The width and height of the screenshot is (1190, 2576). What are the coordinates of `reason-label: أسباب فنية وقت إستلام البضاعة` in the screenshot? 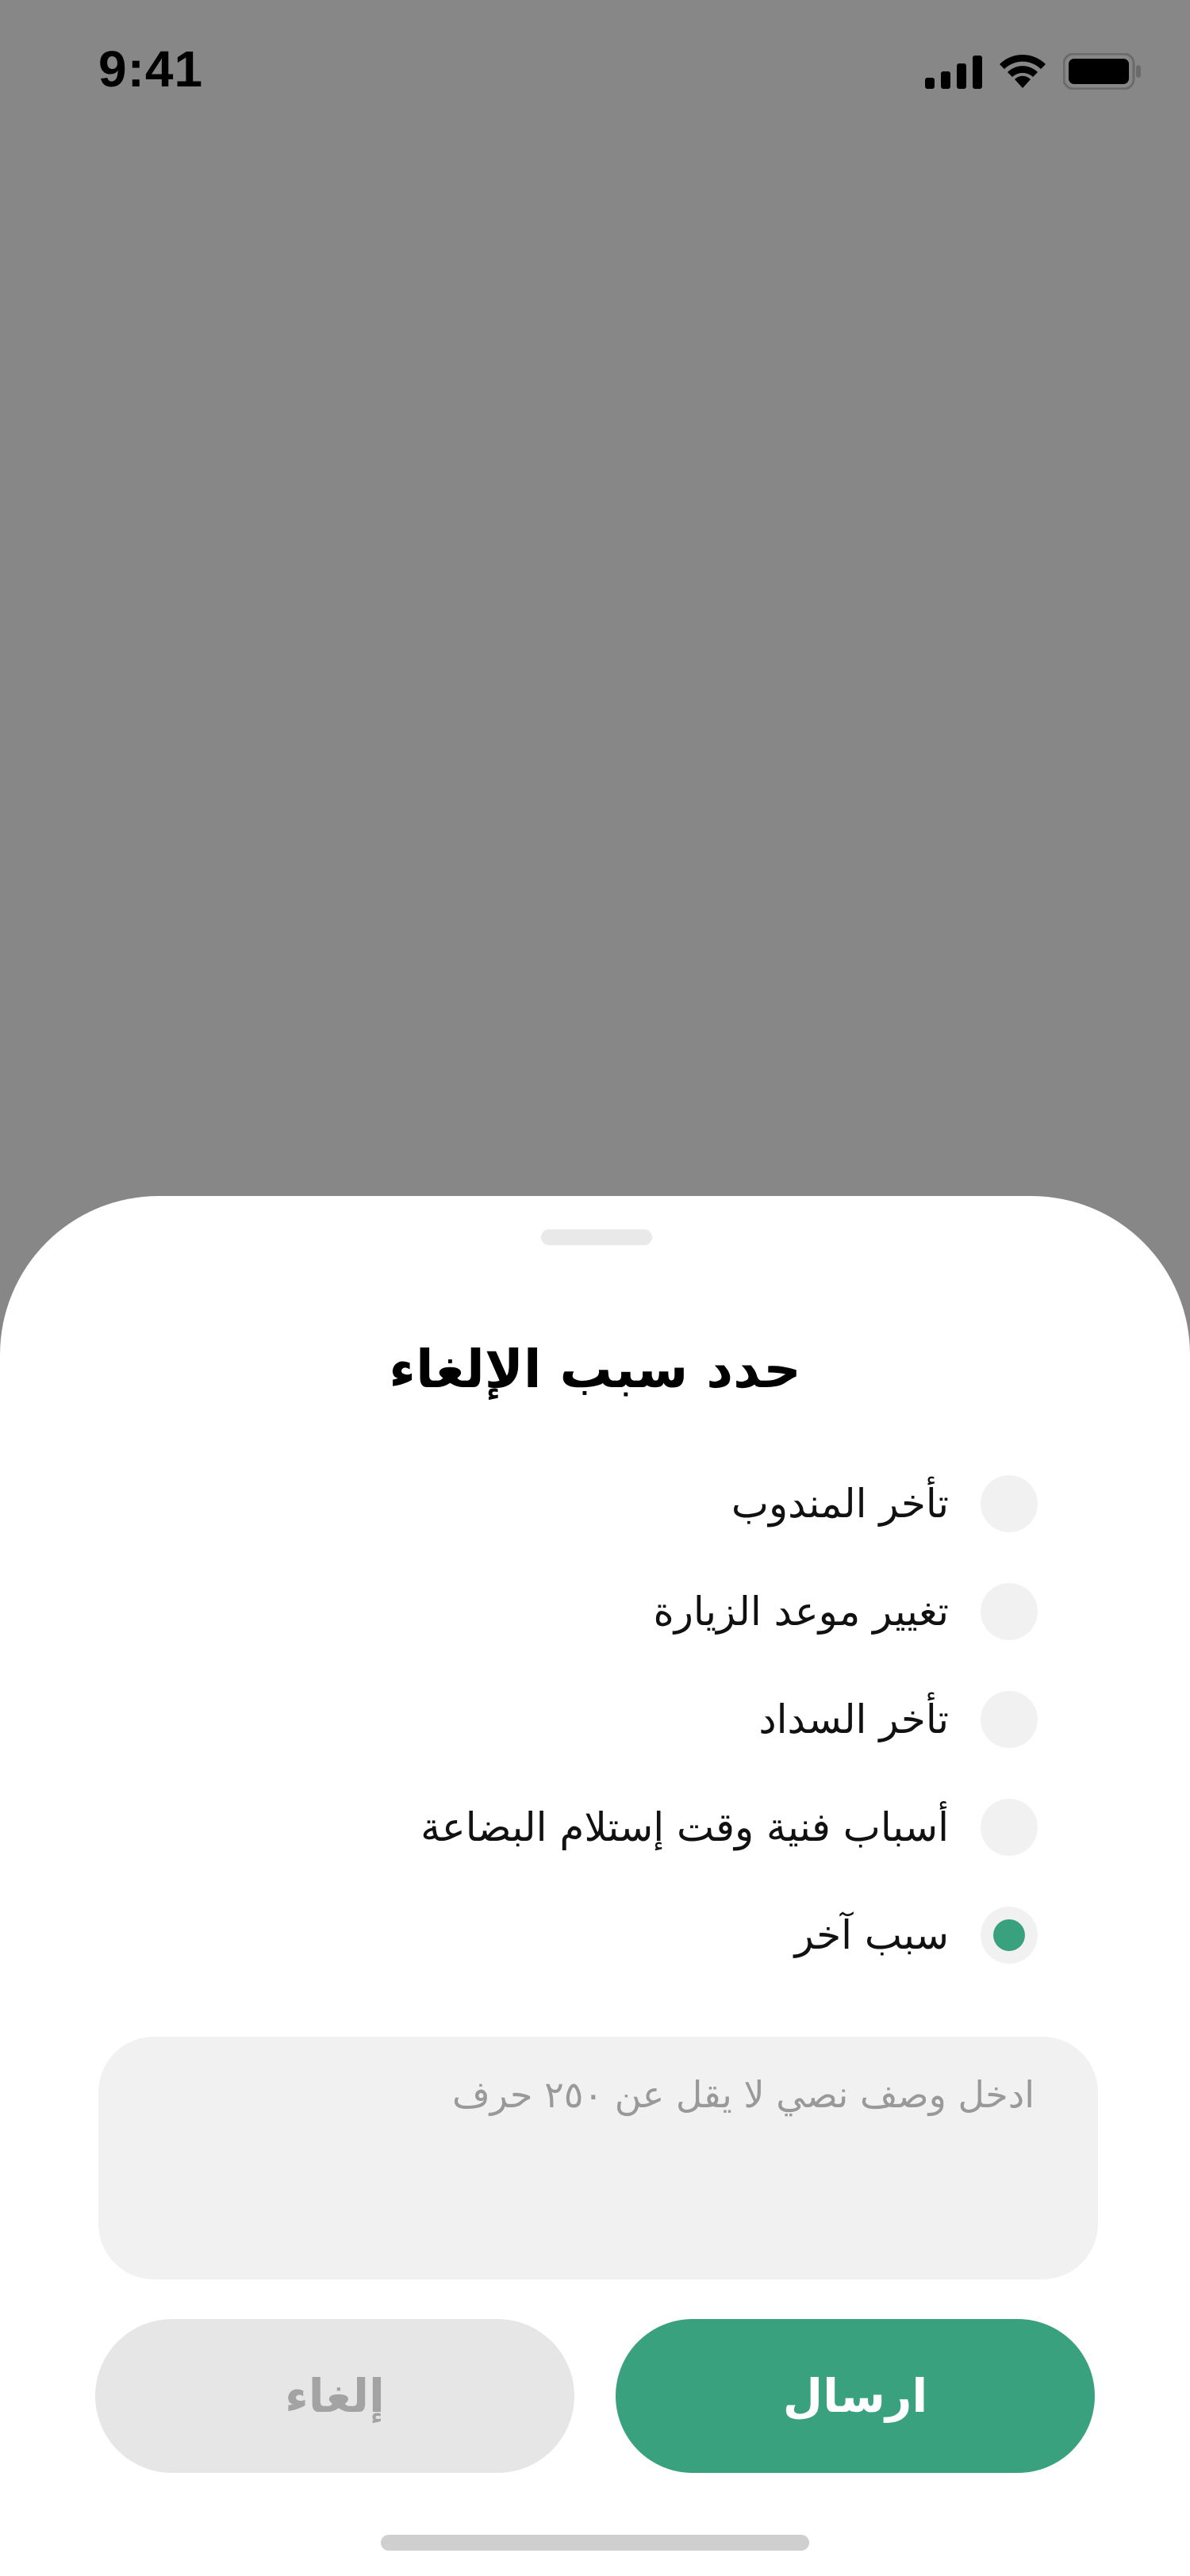 It's located at (684, 1827).